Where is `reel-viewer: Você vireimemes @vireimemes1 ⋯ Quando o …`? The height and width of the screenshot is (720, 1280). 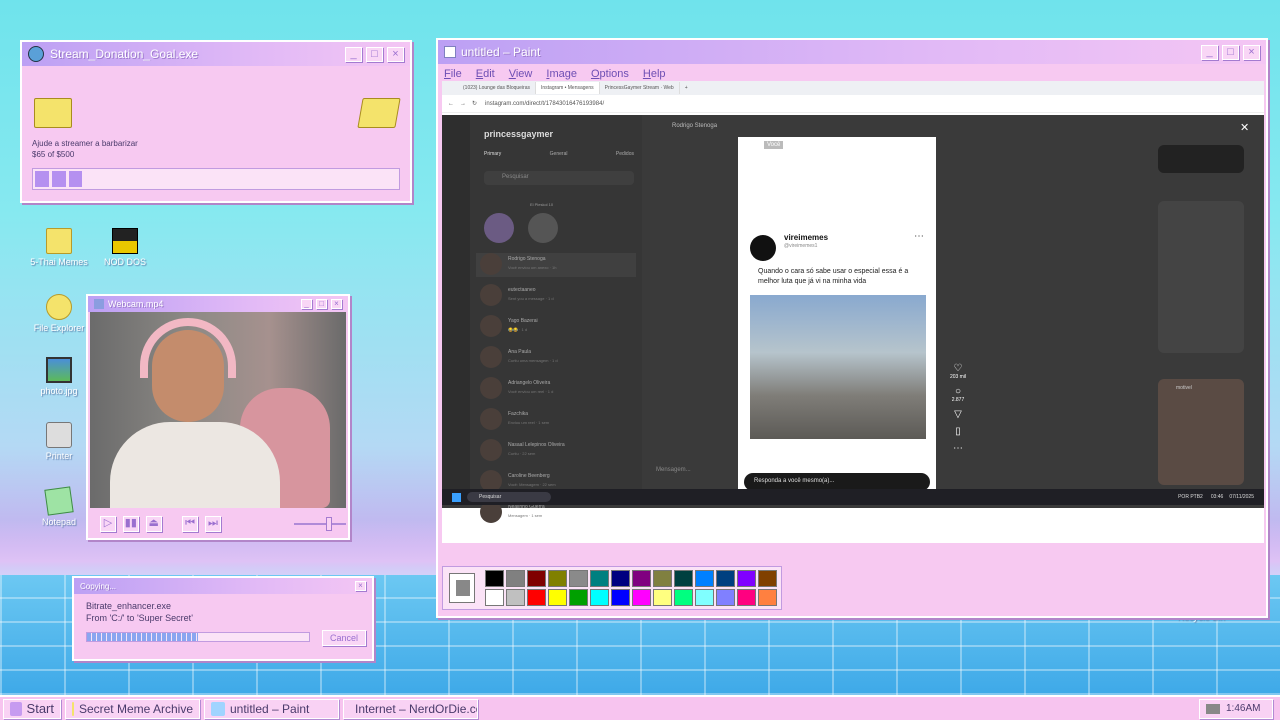
reel-viewer: Você vireimemes @vireimemes1 ⋯ Quando o … is located at coordinates (837, 317).